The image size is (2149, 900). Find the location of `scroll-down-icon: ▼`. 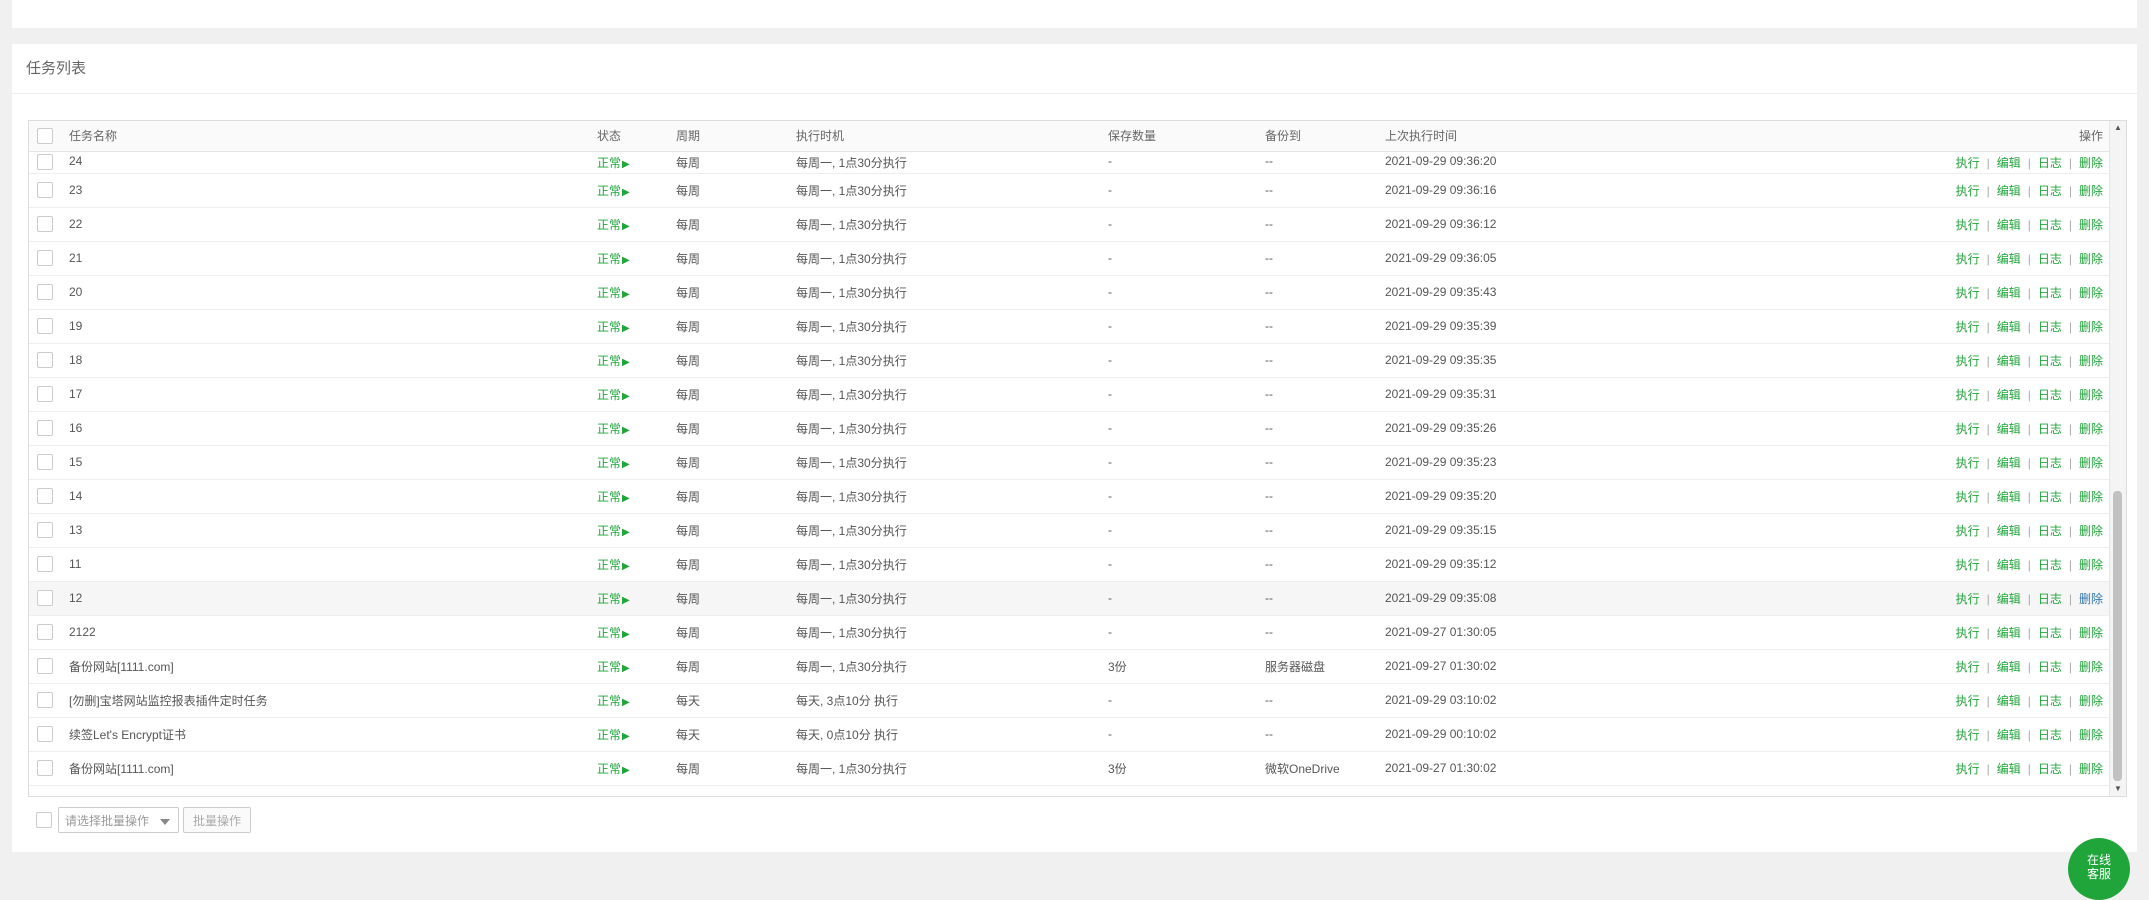

scroll-down-icon: ▼ is located at coordinates (2118, 789).